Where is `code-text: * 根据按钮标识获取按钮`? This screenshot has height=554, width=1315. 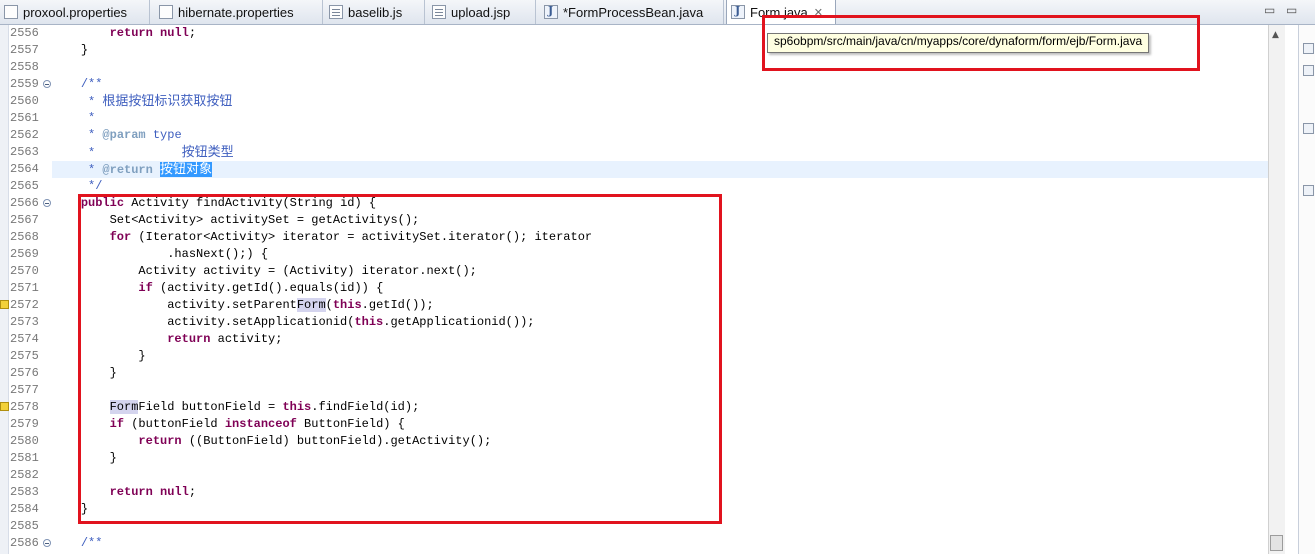 code-text: * 根据按钮标识获取按钮 is located at coordinates (142, 102).